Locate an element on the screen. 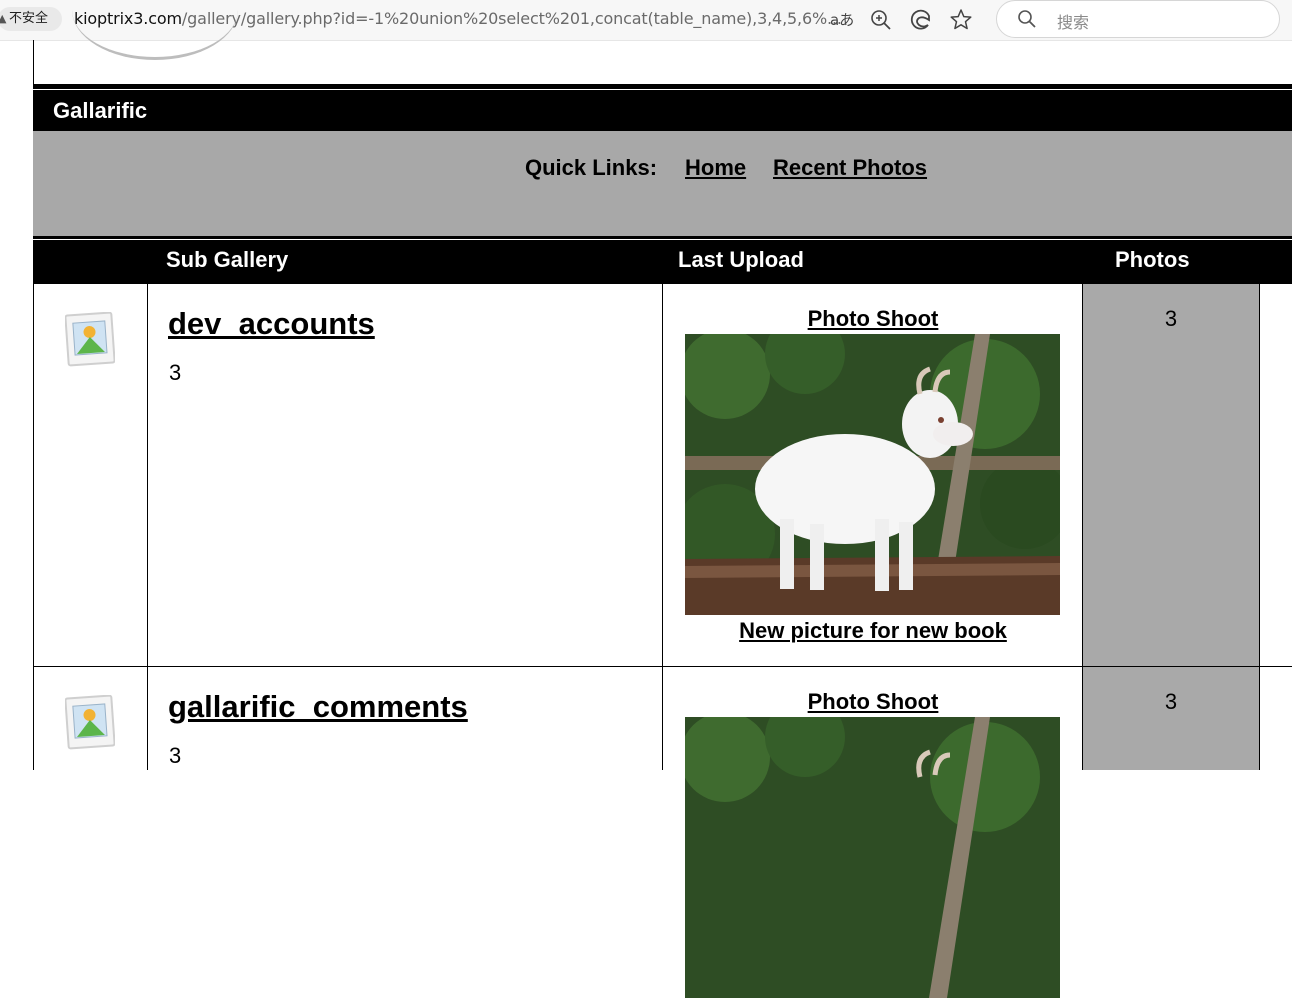  table-header: Sub Gallery Last Upload Photos is located at coordinates (662, 260).